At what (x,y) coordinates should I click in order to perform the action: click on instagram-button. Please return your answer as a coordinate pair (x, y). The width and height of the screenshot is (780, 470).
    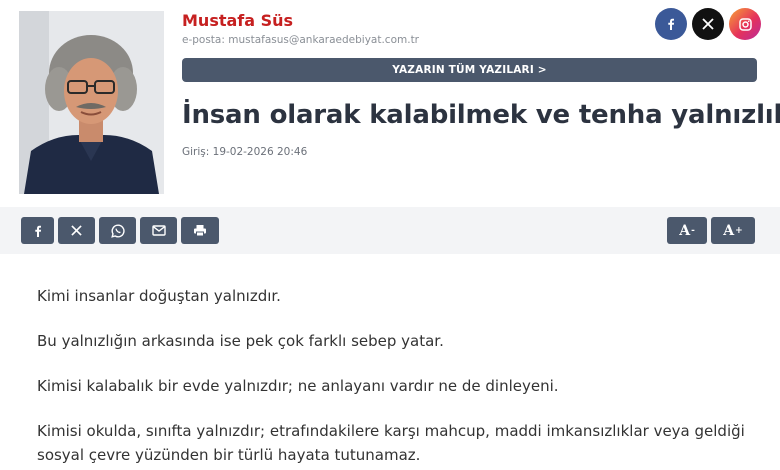
    Looking at the image, I should click on (745, 24).